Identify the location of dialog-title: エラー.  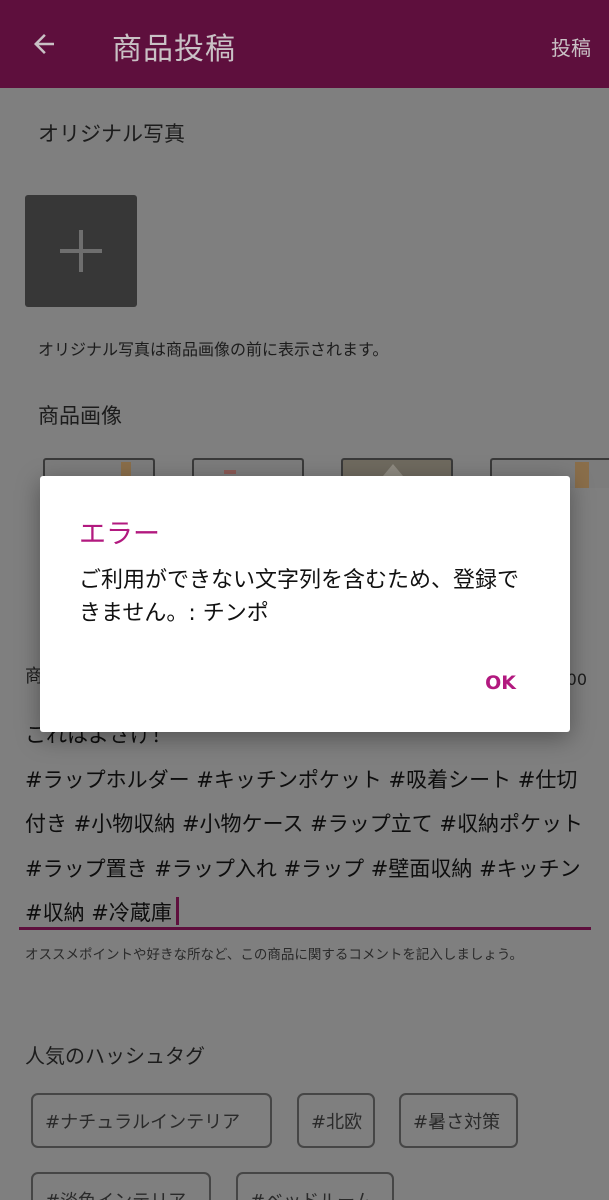
(119, 534).